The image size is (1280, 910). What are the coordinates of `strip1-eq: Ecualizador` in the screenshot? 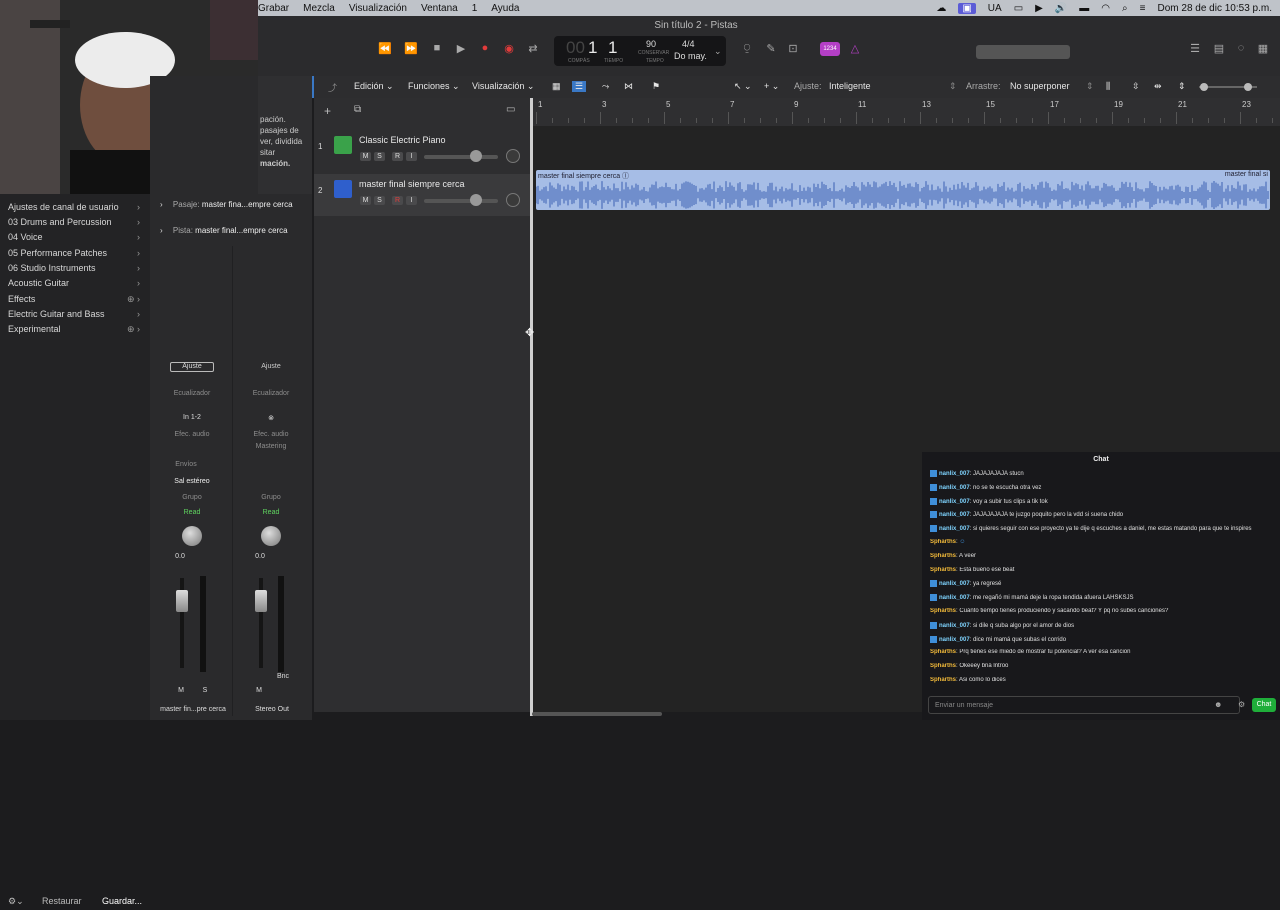 It's located at (192, 393).